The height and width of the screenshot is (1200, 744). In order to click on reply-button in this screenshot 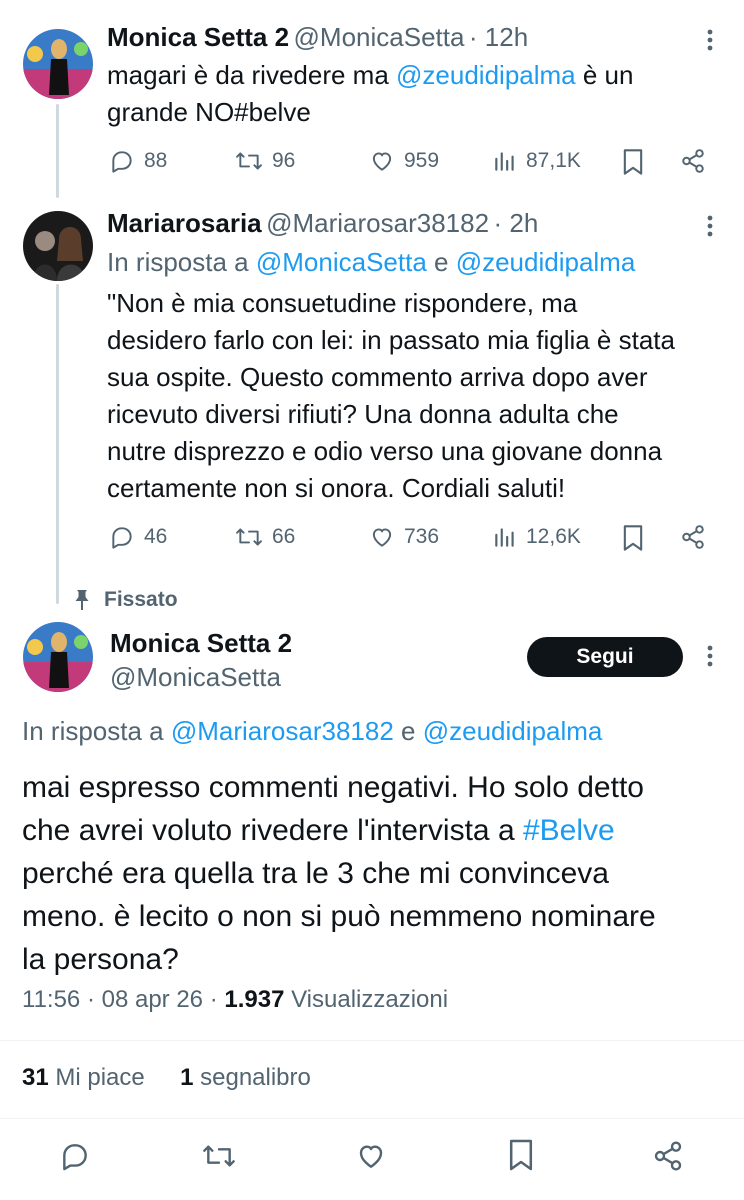, I will do `click(75, 1156)`.